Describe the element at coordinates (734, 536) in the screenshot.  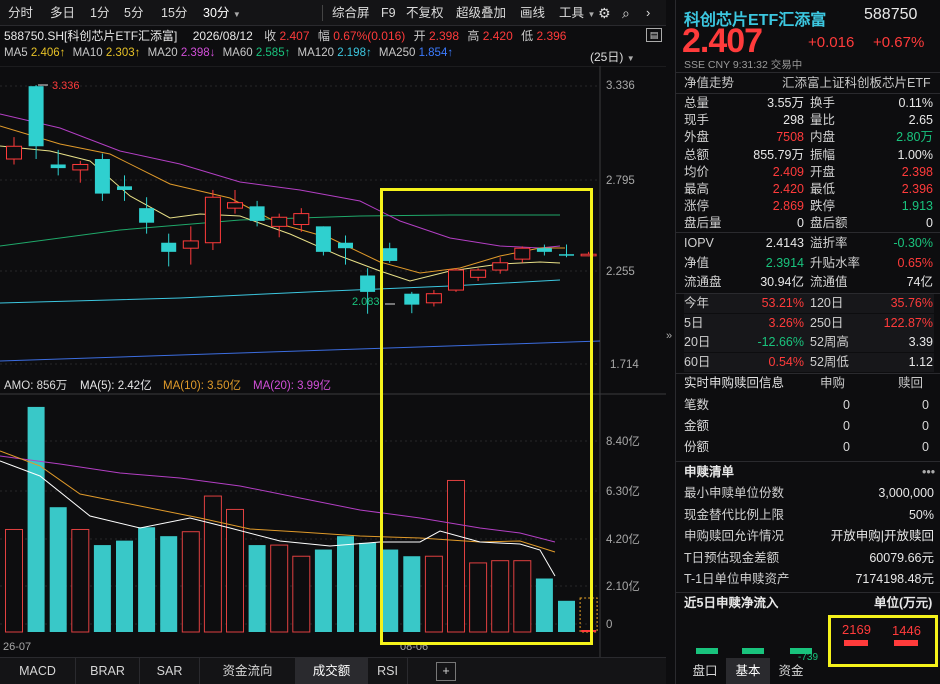
I see `redeem-label: 申购赎回允许情况` at that location.